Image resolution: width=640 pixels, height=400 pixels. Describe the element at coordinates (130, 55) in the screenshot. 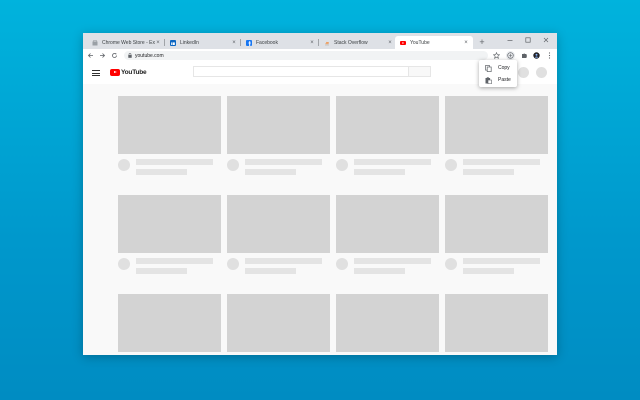

I see `lock-icon` at that location.